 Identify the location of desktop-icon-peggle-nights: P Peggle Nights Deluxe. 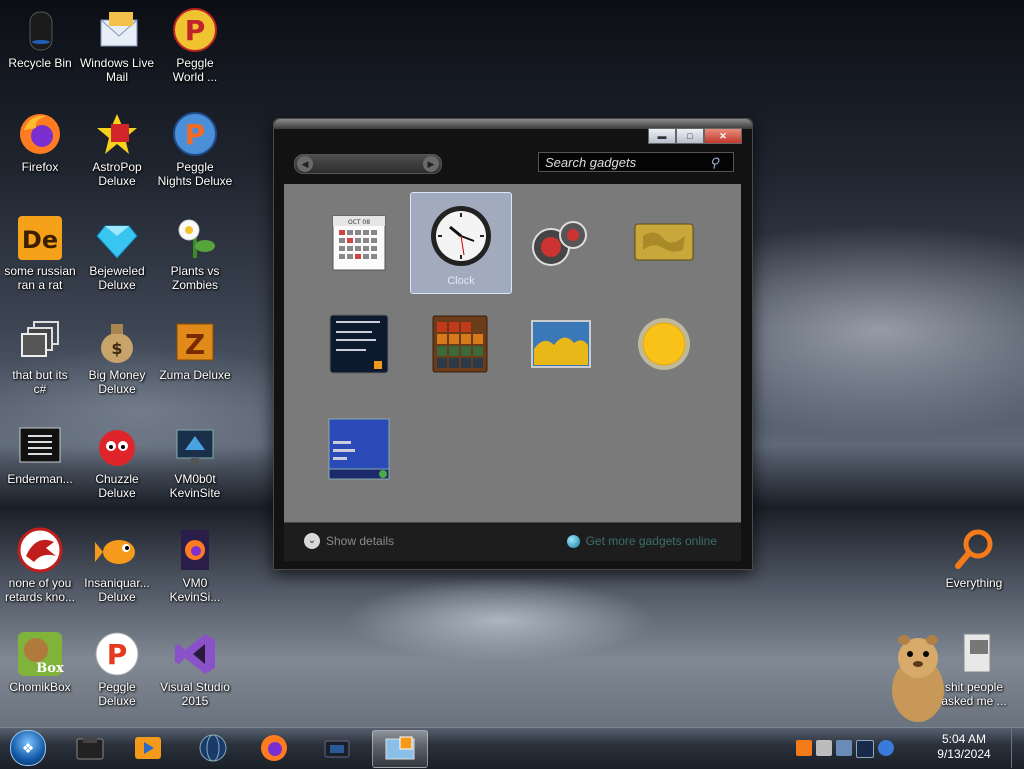
(195, 149).